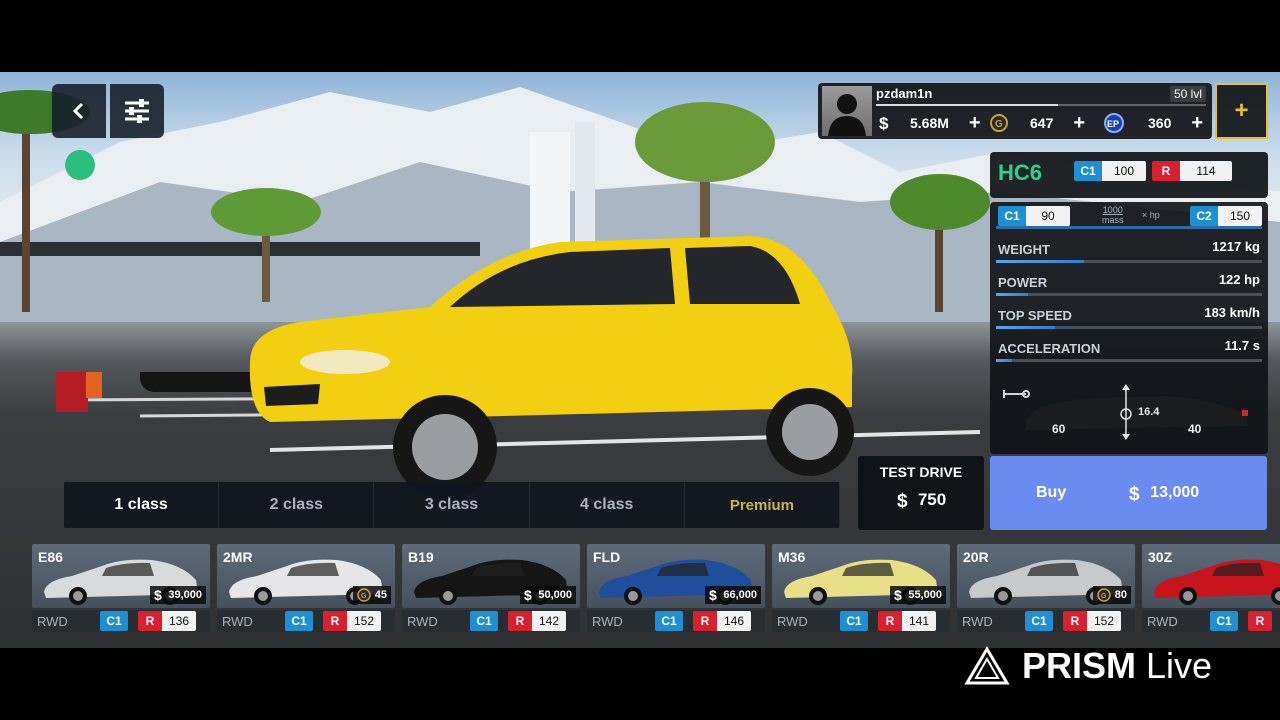 The width and height of the screenshot is (1280, 720). I want to click on weight-distribution: 60 16.4 40, so click(1129, 414).